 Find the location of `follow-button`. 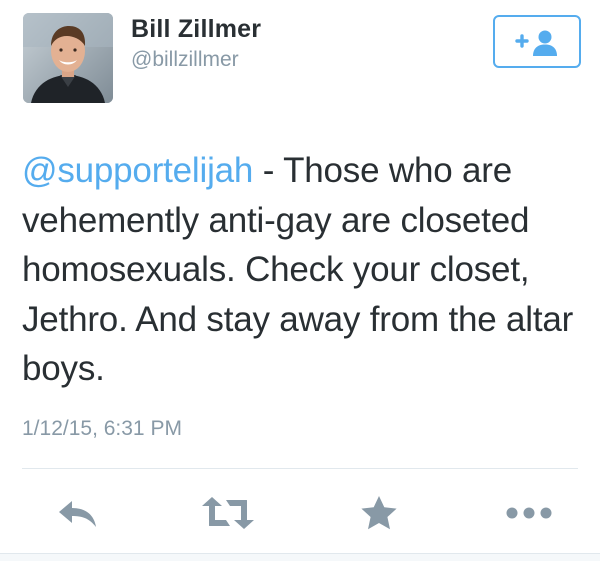

follow-button is located at coordinates (537, 41).